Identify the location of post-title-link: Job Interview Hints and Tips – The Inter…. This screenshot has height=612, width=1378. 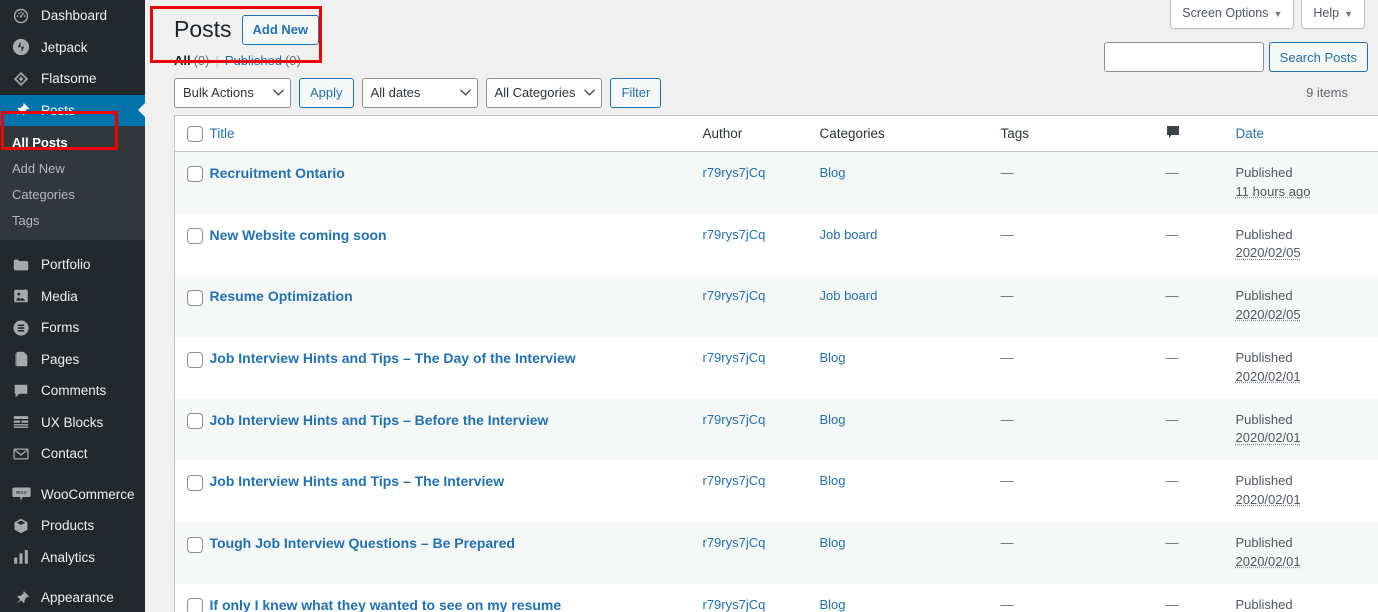
(357, 481).